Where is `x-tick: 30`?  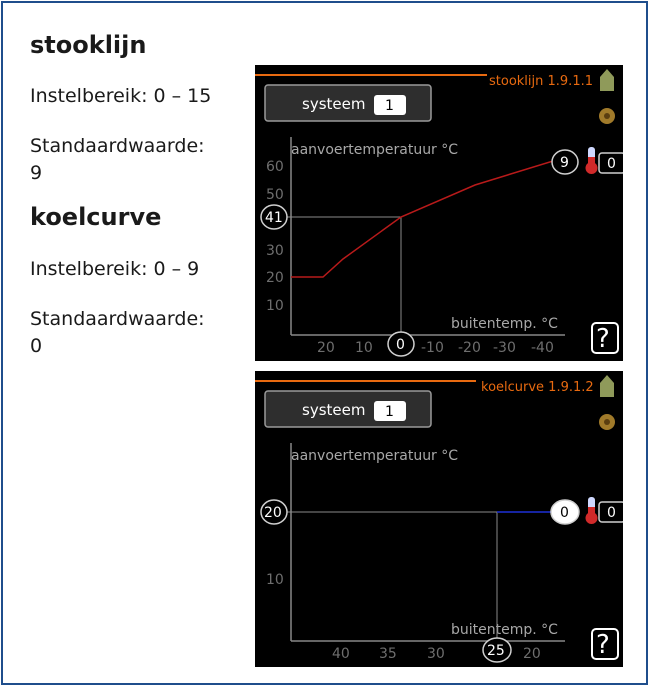 x-tick: 30 is located at coordinates (436, 654).